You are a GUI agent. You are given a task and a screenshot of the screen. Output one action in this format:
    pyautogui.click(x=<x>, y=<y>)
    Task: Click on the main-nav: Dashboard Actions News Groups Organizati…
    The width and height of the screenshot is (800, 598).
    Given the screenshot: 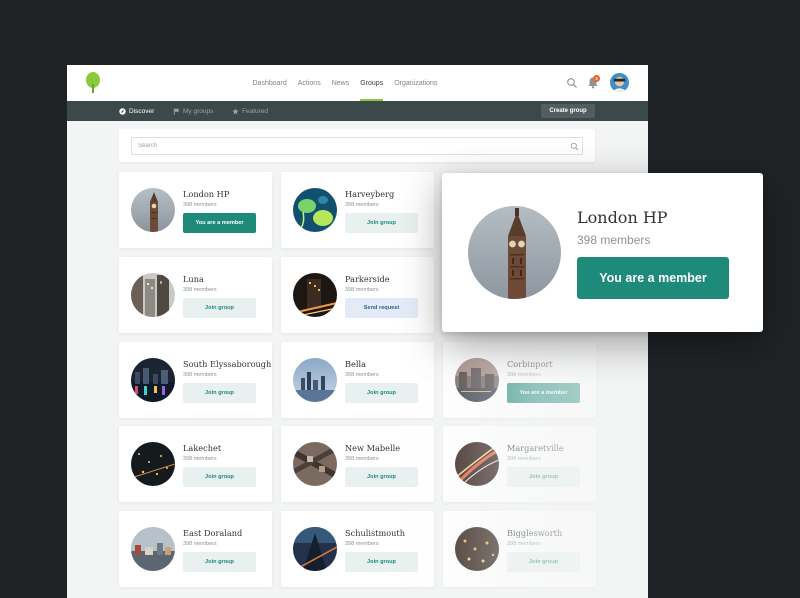 What is the action you would take?
    pyautogui.click(x=345, y=83)
    